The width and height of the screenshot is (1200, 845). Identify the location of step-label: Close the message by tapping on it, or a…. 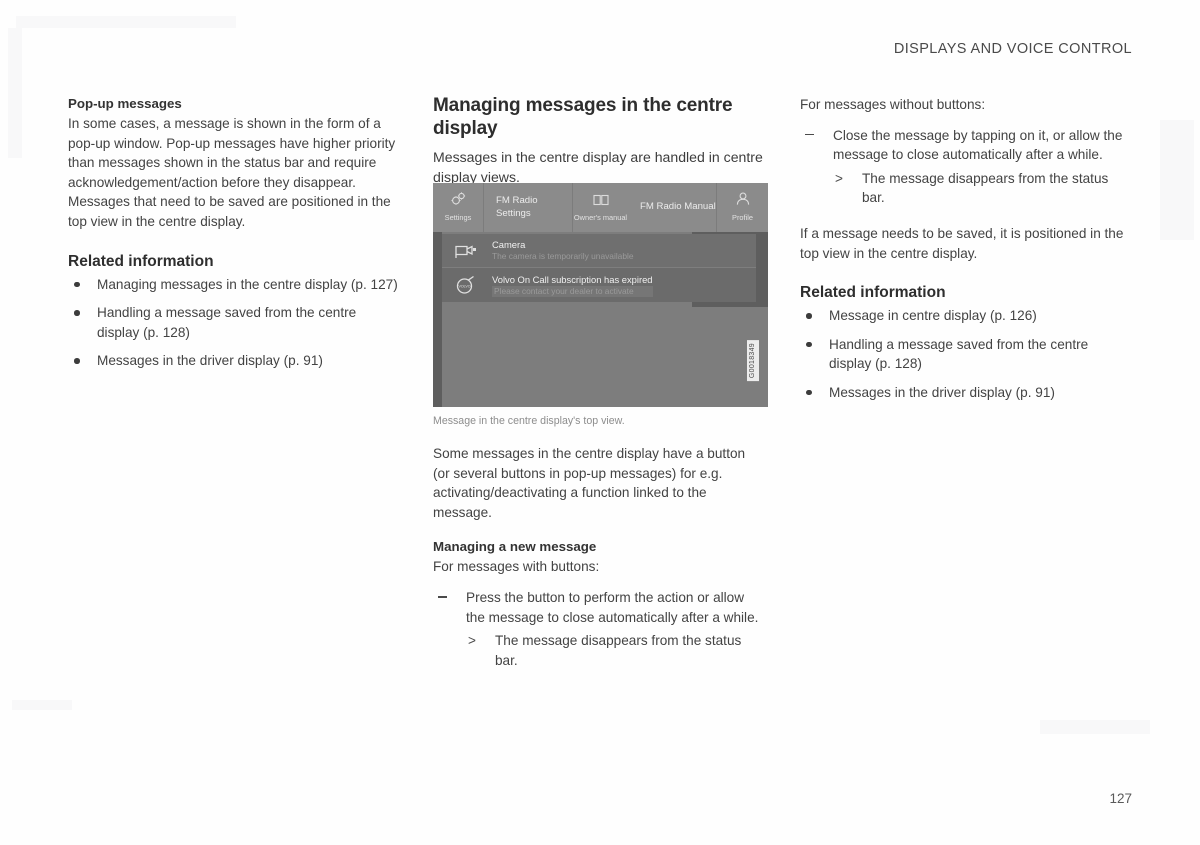
(978, 145).